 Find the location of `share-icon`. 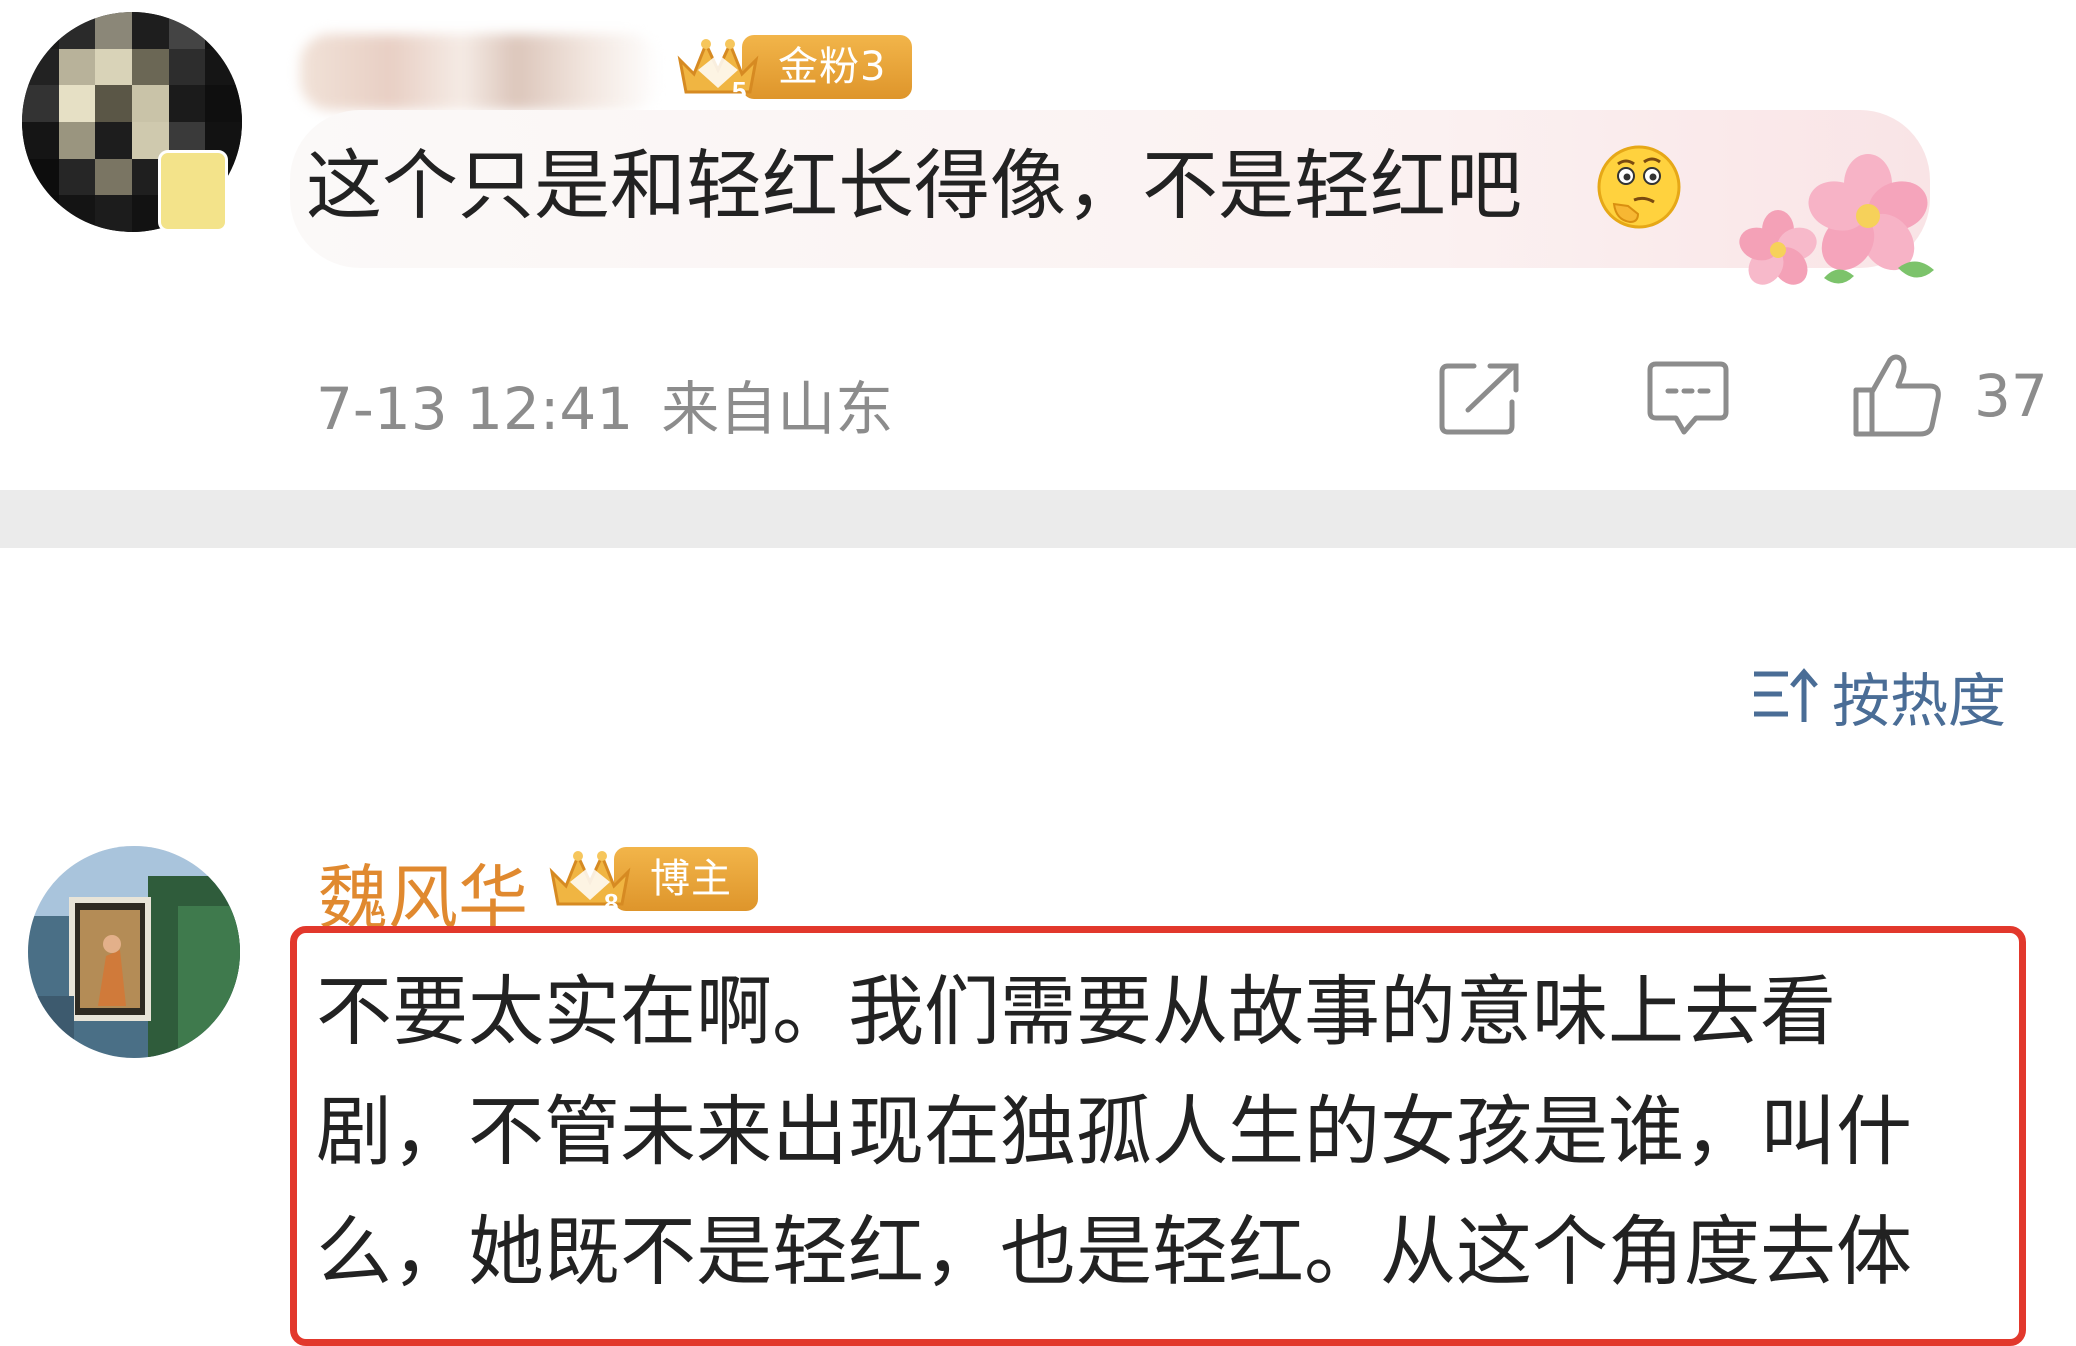

share-icon is located at coordinates (1480, 398).